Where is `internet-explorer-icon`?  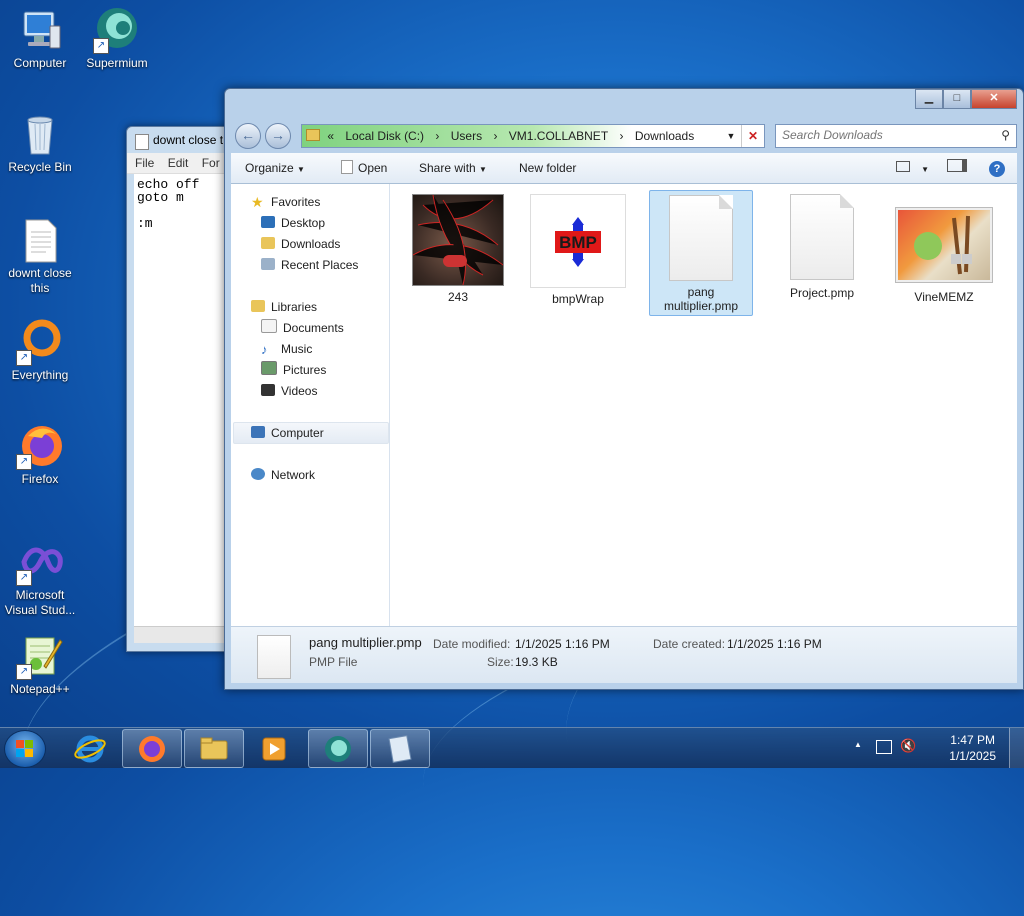
internet-explorer-icon is located at coordinates (90, 749).